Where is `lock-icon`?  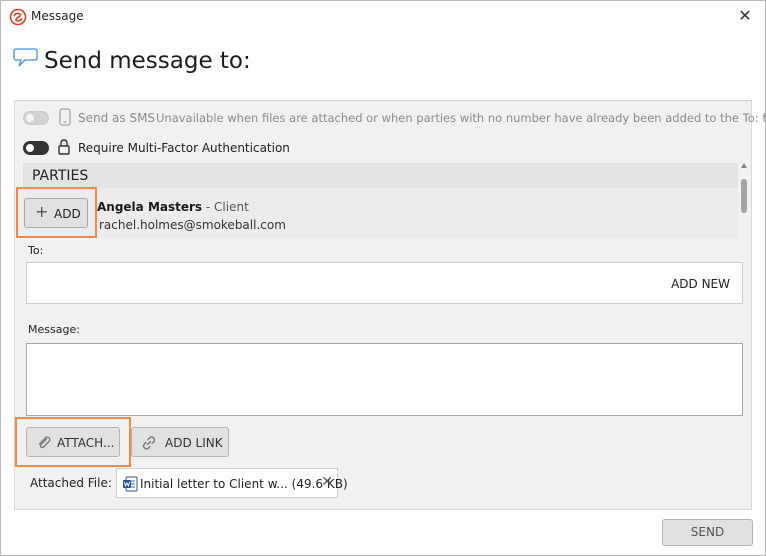
lock-icon is located at coordinates (64, 147).